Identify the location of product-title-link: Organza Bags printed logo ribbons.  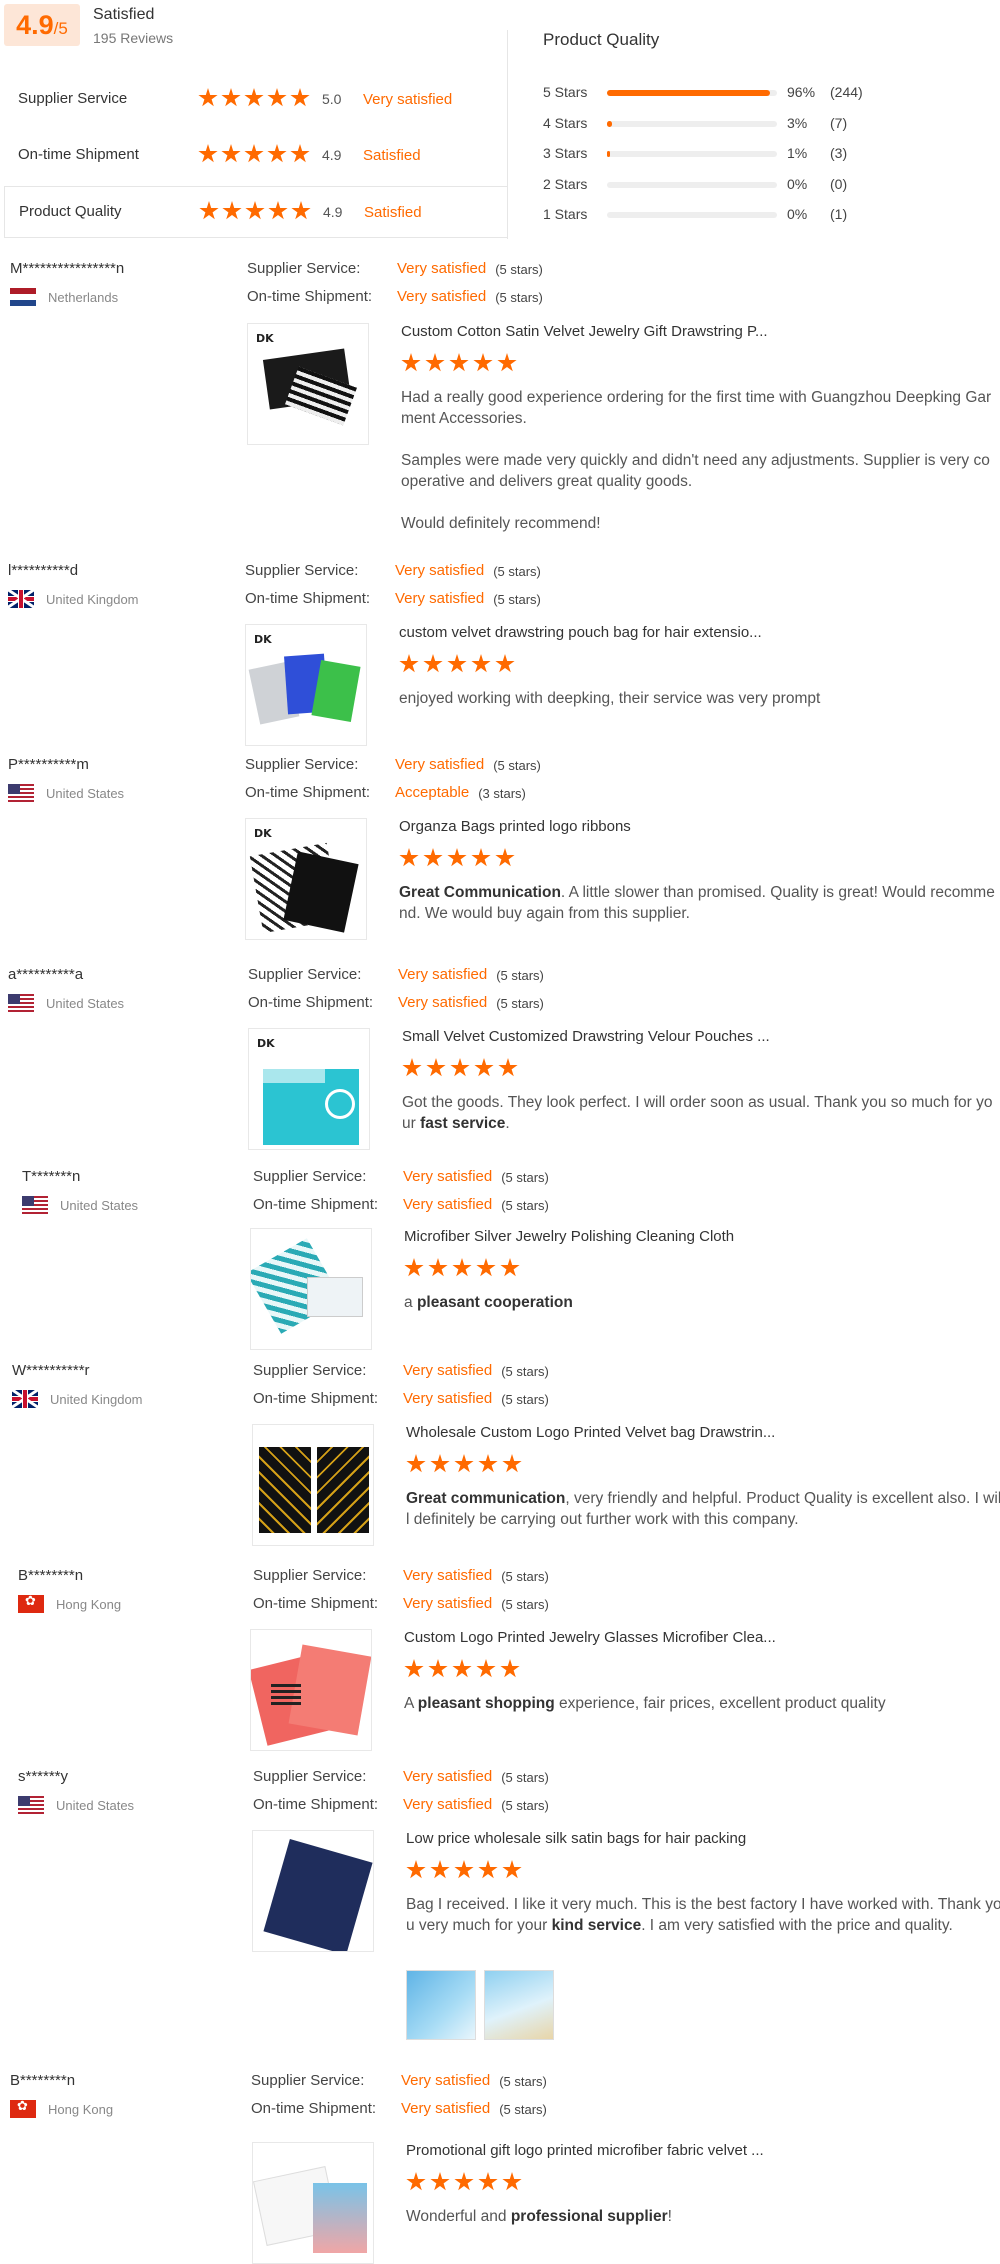
(609, 826).